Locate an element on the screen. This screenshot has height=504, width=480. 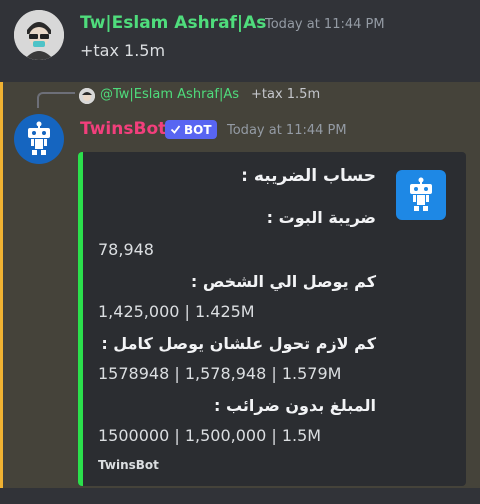
bot-name: TwinsBot is located at coordinates (123, 129).